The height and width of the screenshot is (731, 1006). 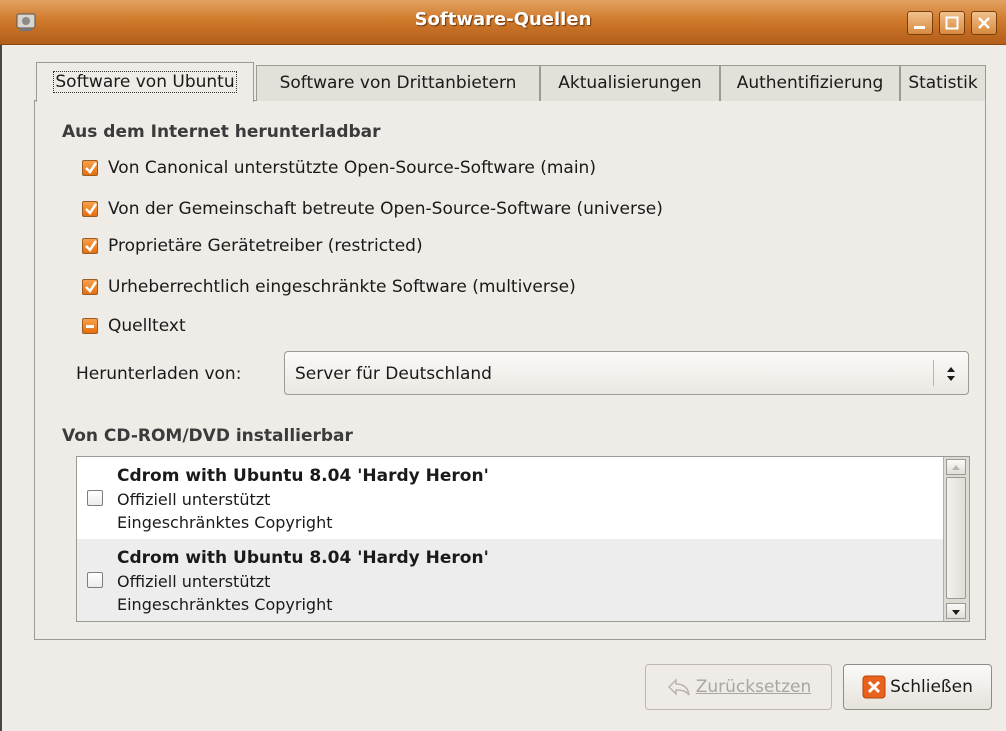 I want to click on close-button: Schließen, so click(x=917, y=687).